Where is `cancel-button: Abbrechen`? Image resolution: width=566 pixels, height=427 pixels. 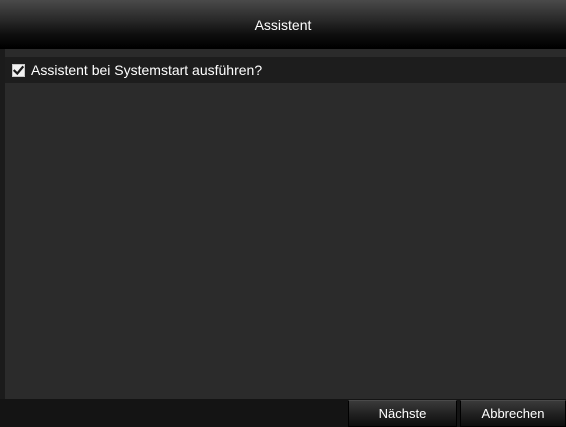
cancel-button: Abbrechen is located at coordinates (513, 413).